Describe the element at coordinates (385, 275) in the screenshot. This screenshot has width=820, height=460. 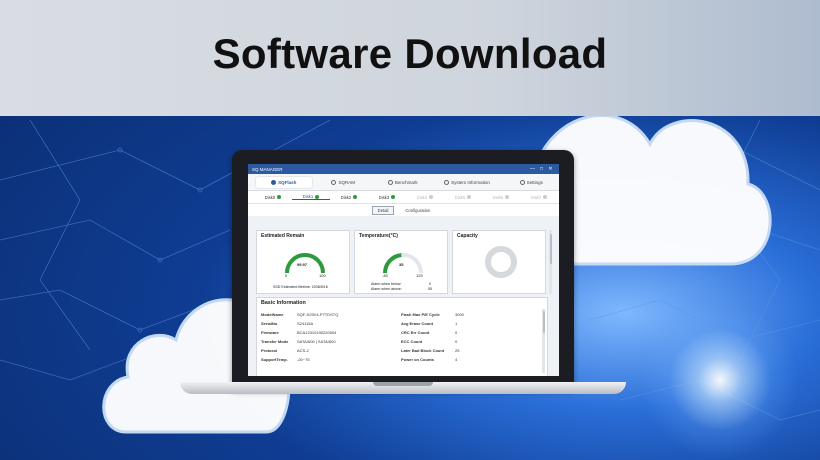
I see `temperature-min: -45` at that location.